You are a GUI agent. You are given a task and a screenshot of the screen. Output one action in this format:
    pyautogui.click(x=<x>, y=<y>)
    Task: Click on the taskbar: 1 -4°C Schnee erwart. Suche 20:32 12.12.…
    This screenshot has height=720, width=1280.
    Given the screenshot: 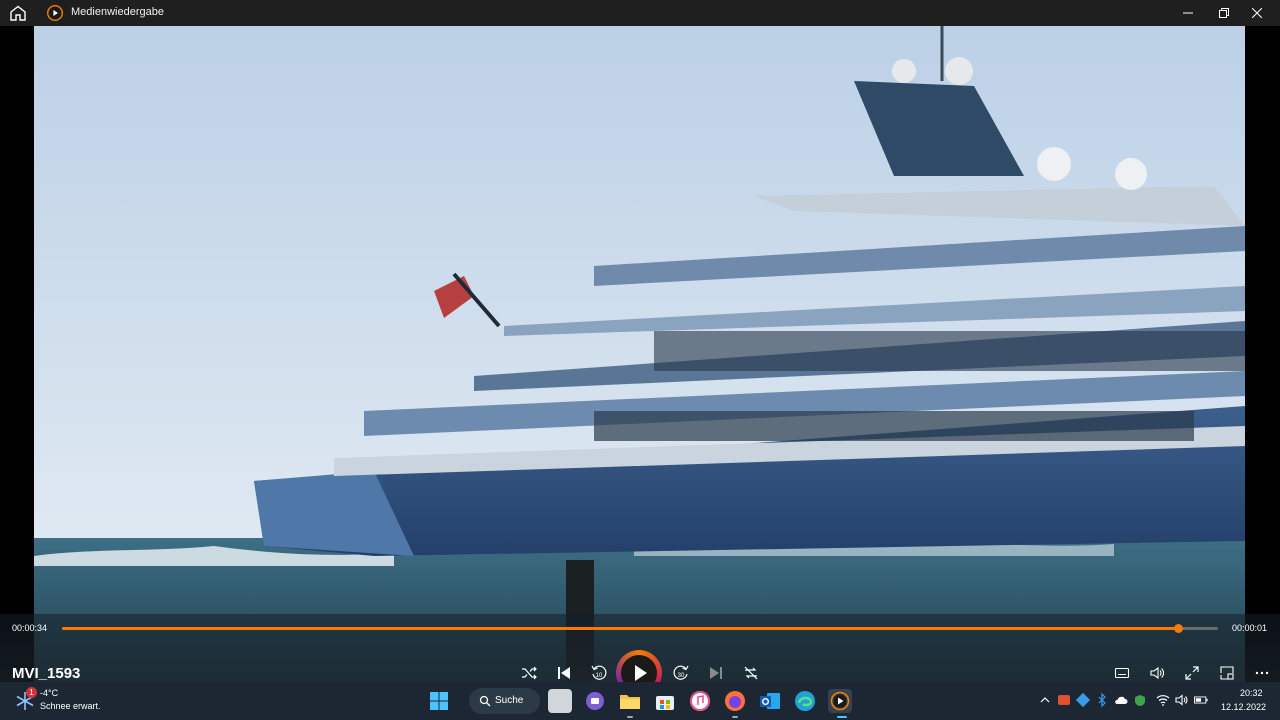 What is the action you would take?
    pyautogui.click(x=640, y=701)
    